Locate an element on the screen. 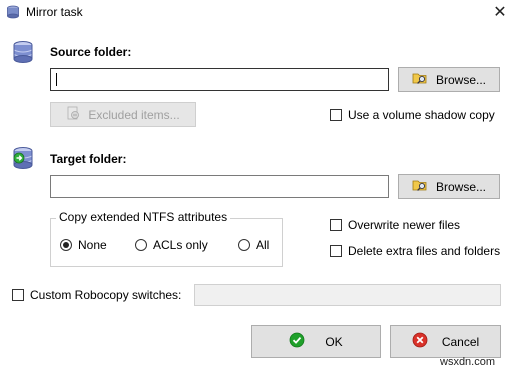 The image size is (513, 370). shadow-copy-option: Use a volume shadow copy is located at coordinates (412, 115).